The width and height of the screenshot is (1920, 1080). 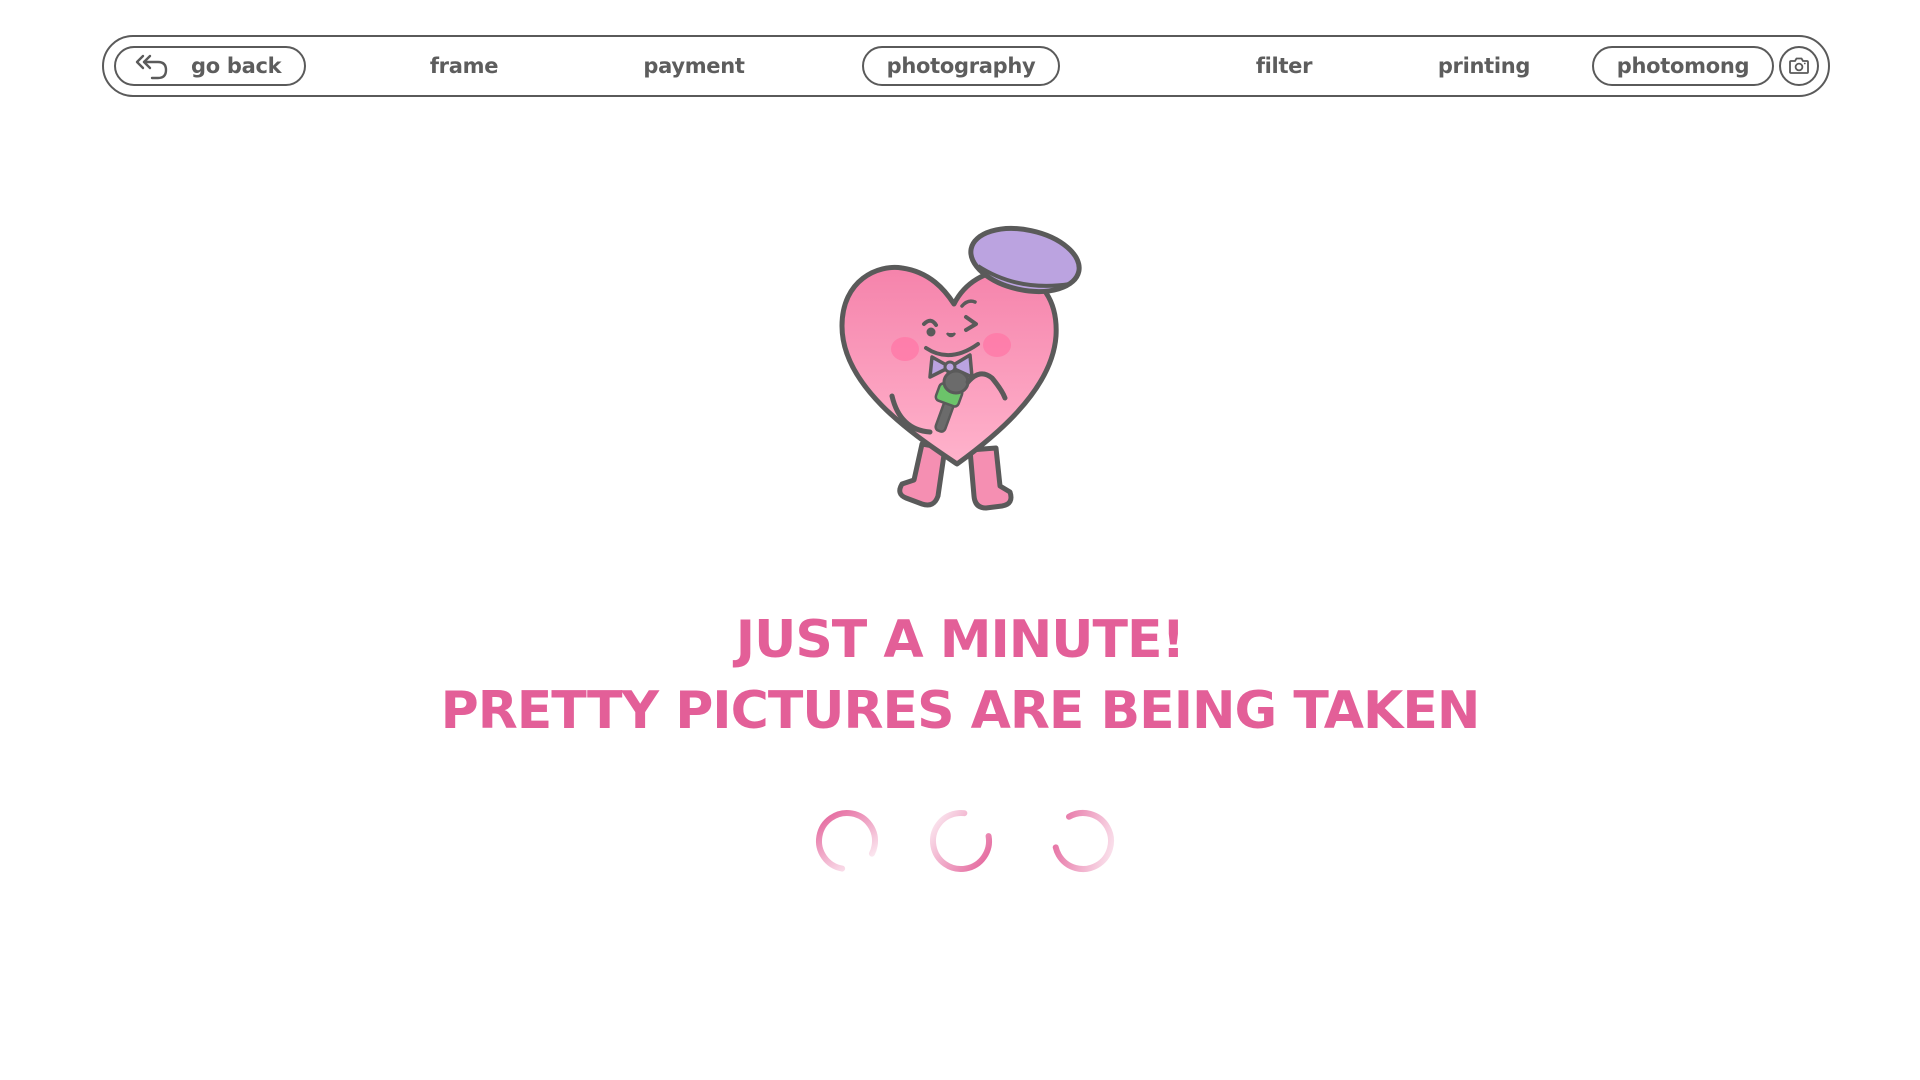 I want to click on nav-step-filter: filter, so click(x=1284, y=66).